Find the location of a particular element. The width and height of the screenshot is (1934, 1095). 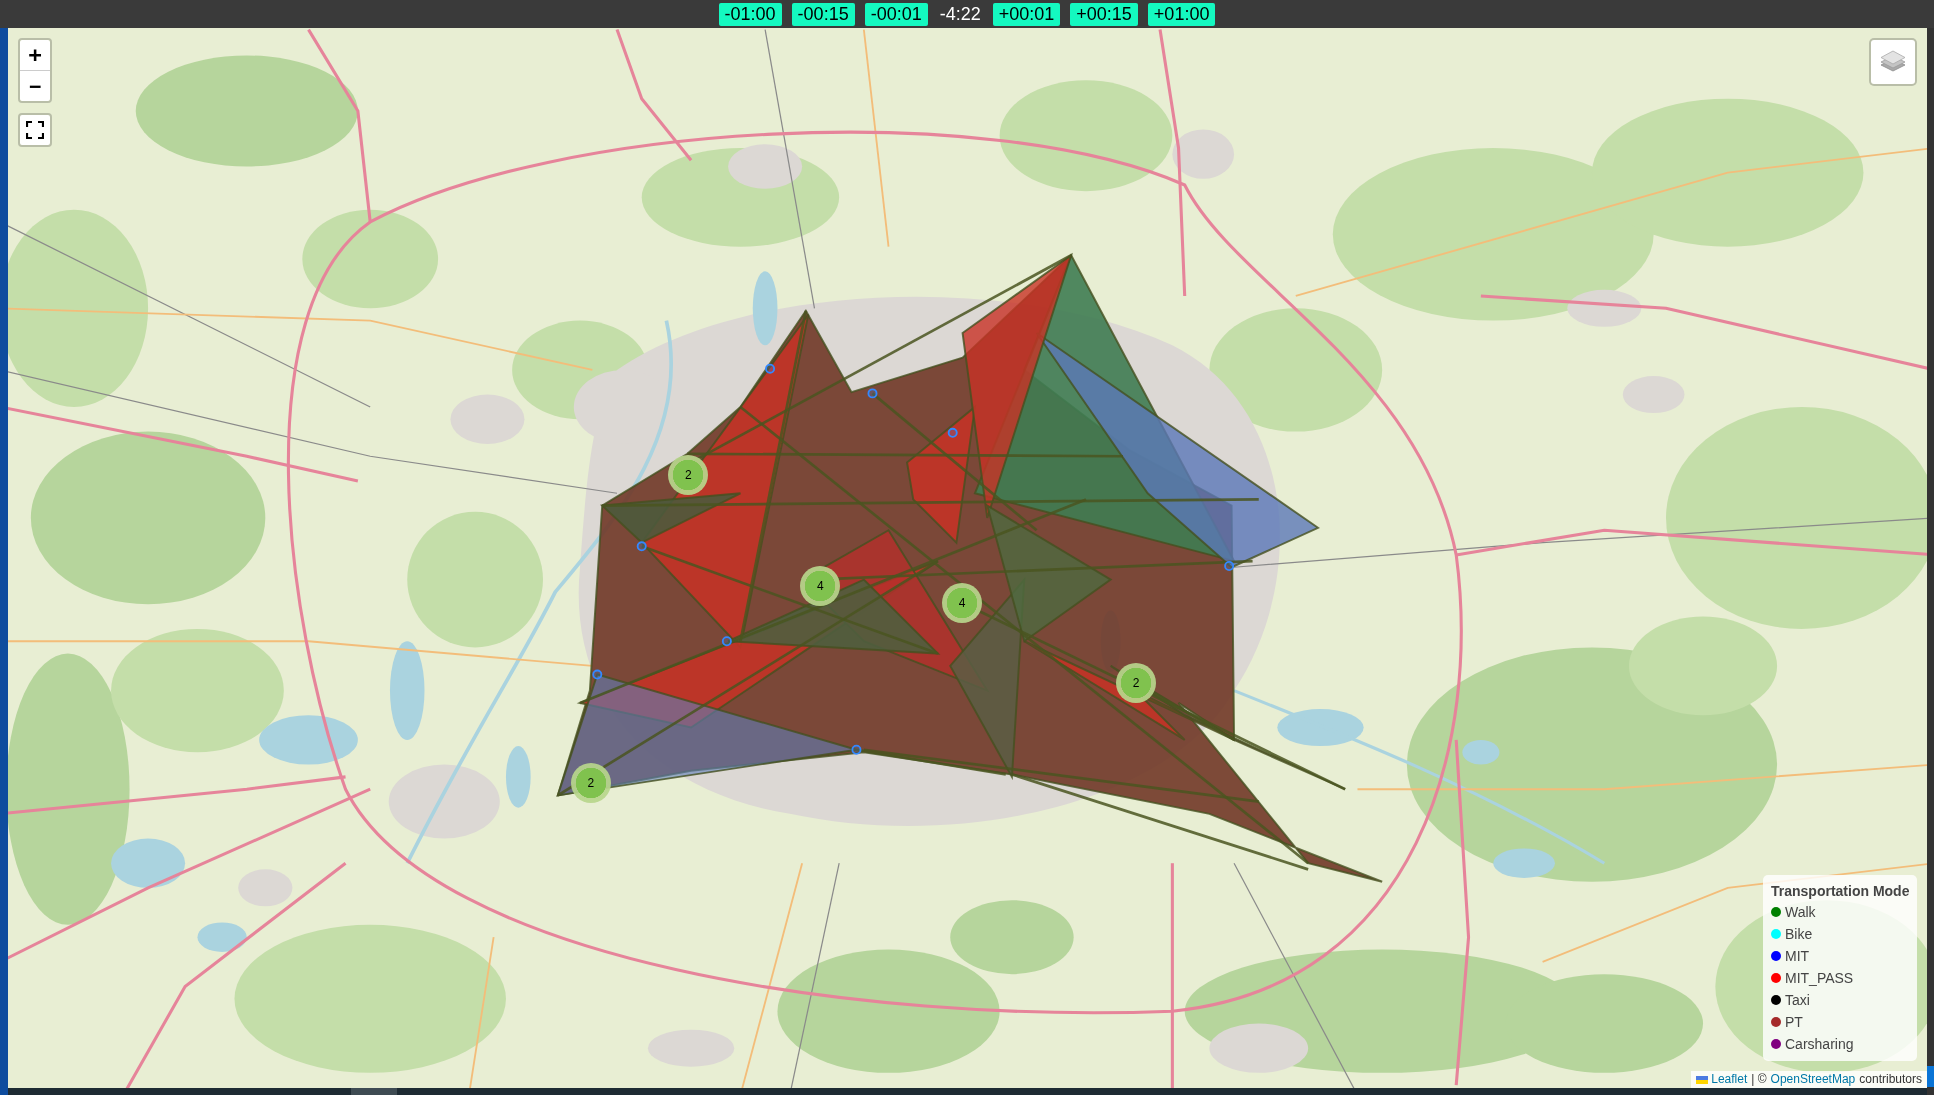

fullscreen-icon is located at coordinates (35, 130).